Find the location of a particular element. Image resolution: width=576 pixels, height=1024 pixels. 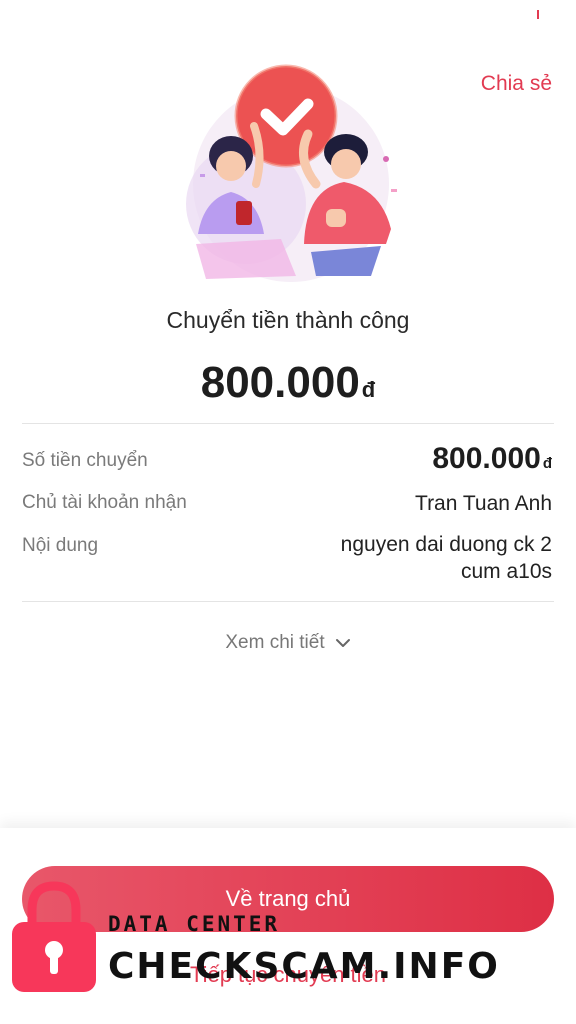

transfer-status: Chuyển tiền thành công is located at coordinates (288, 320).